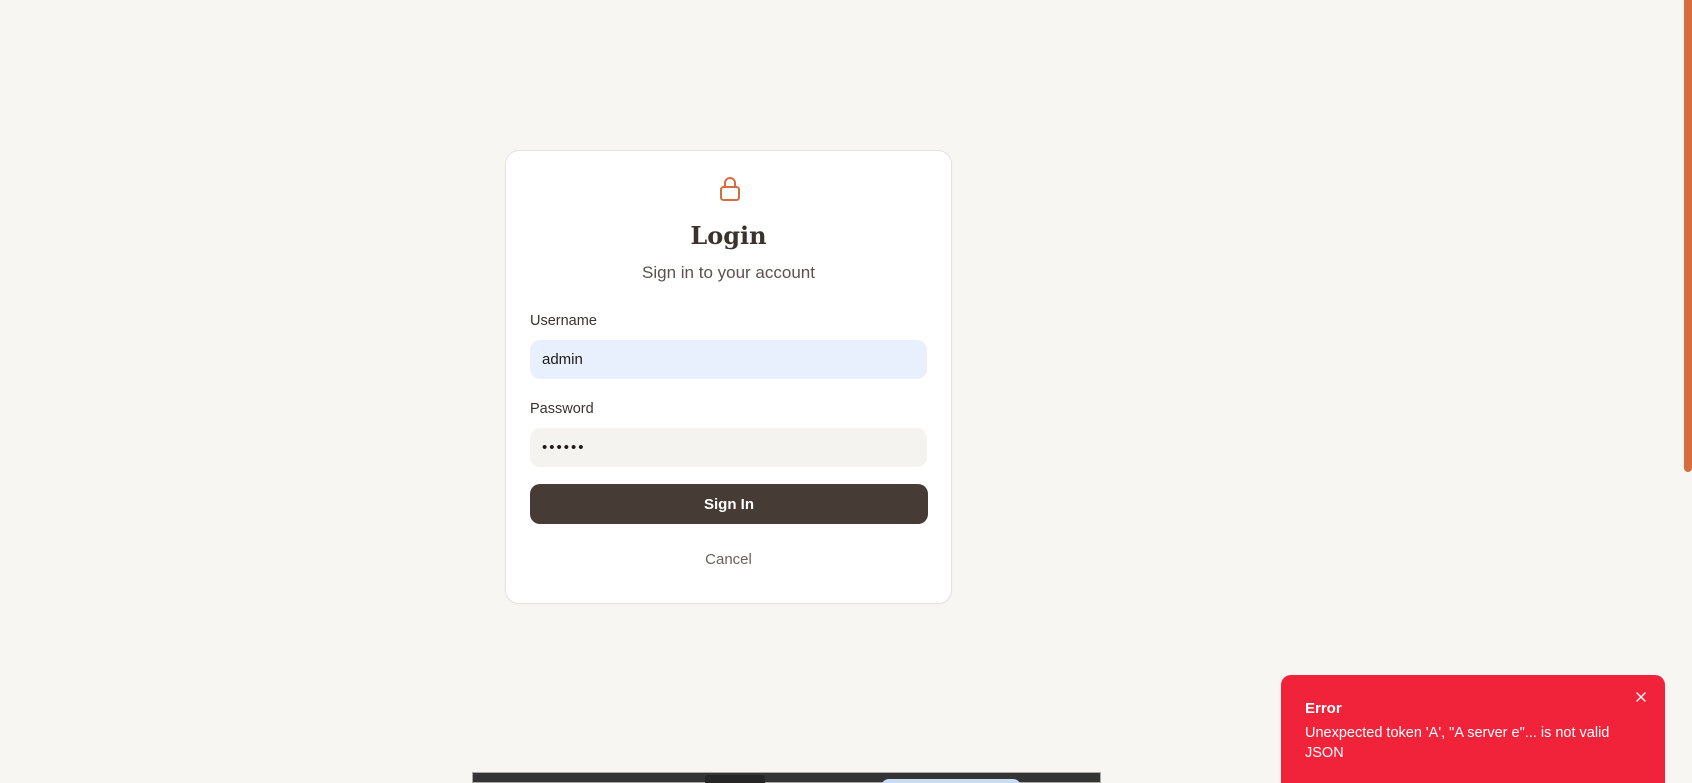  I want to click on bottom-panel-tab, so click(735, 779).